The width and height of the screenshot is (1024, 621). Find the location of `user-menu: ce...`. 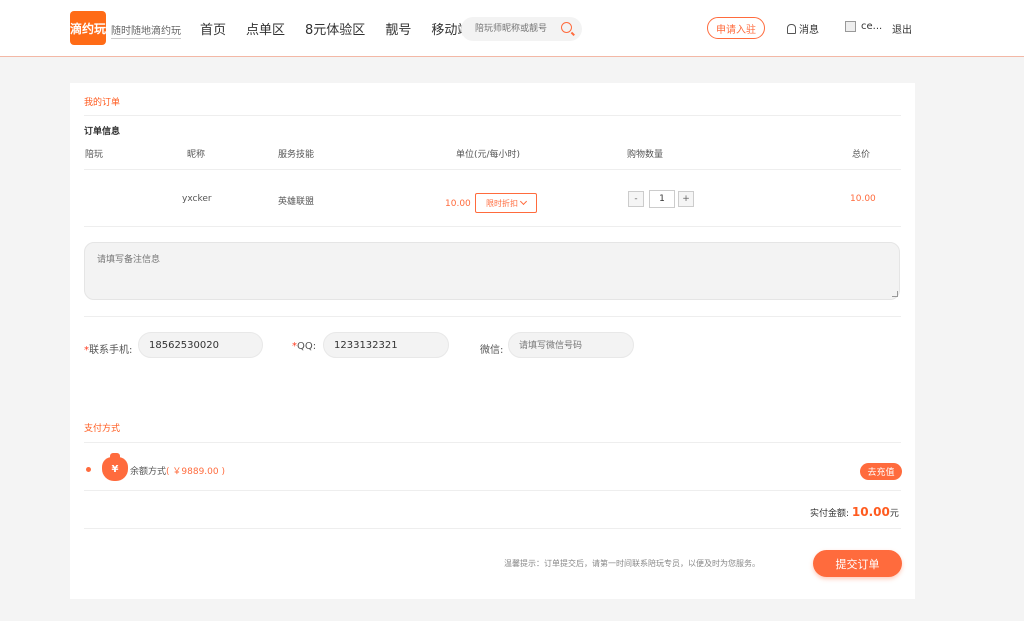

user-menu: ce... is located at coordinates (863, 26).